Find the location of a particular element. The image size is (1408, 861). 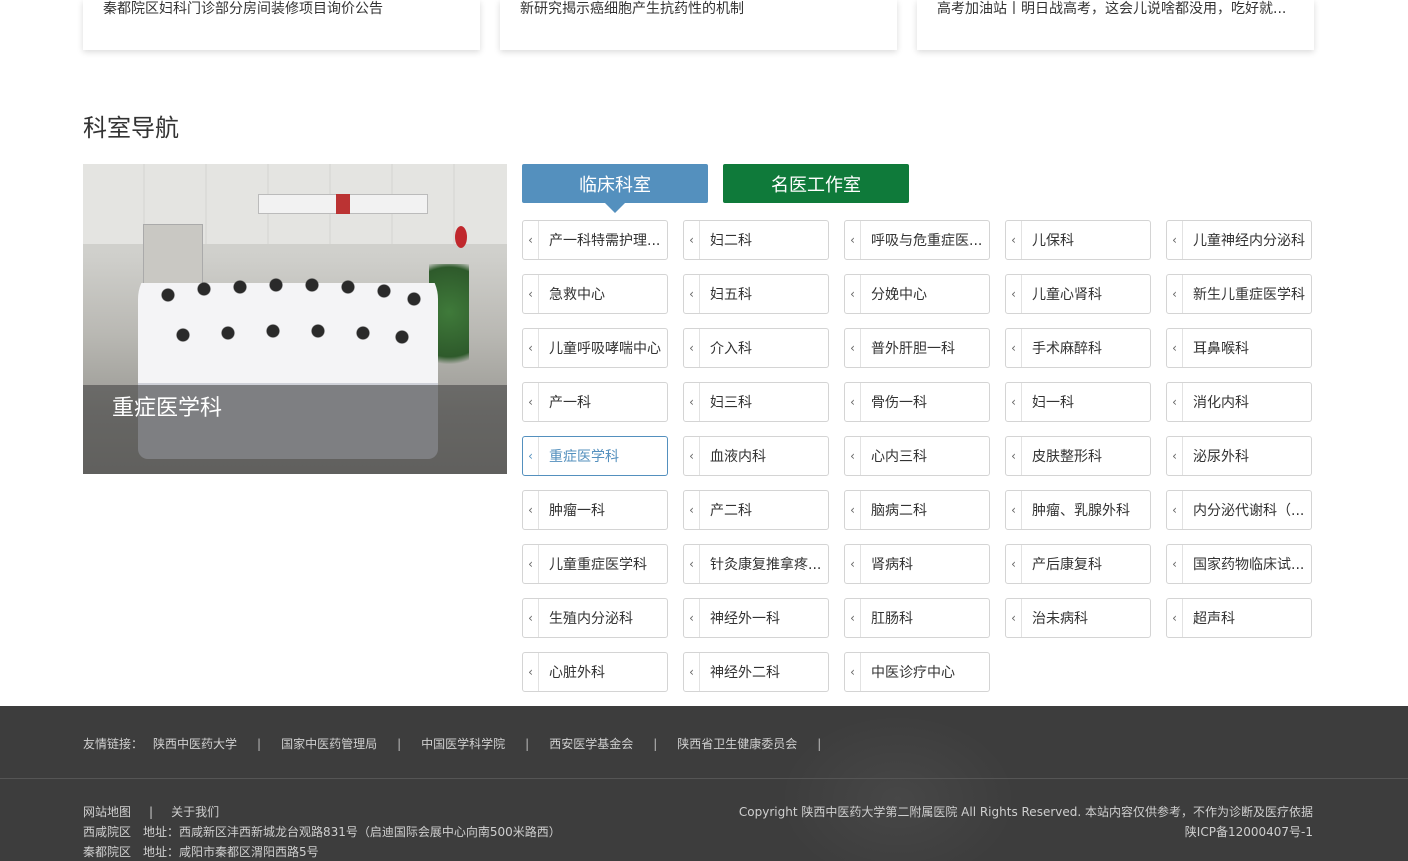

department-item: ‹ 心内三科 is located at coordinates (917, 456).